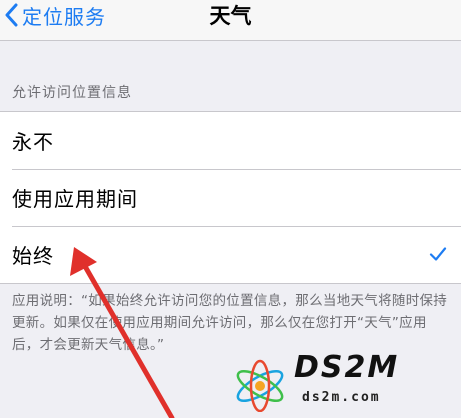  Describe the element at coordinates (72, 93) in the screenshot. I see `section-header: 允许访问位置信息` at that location.